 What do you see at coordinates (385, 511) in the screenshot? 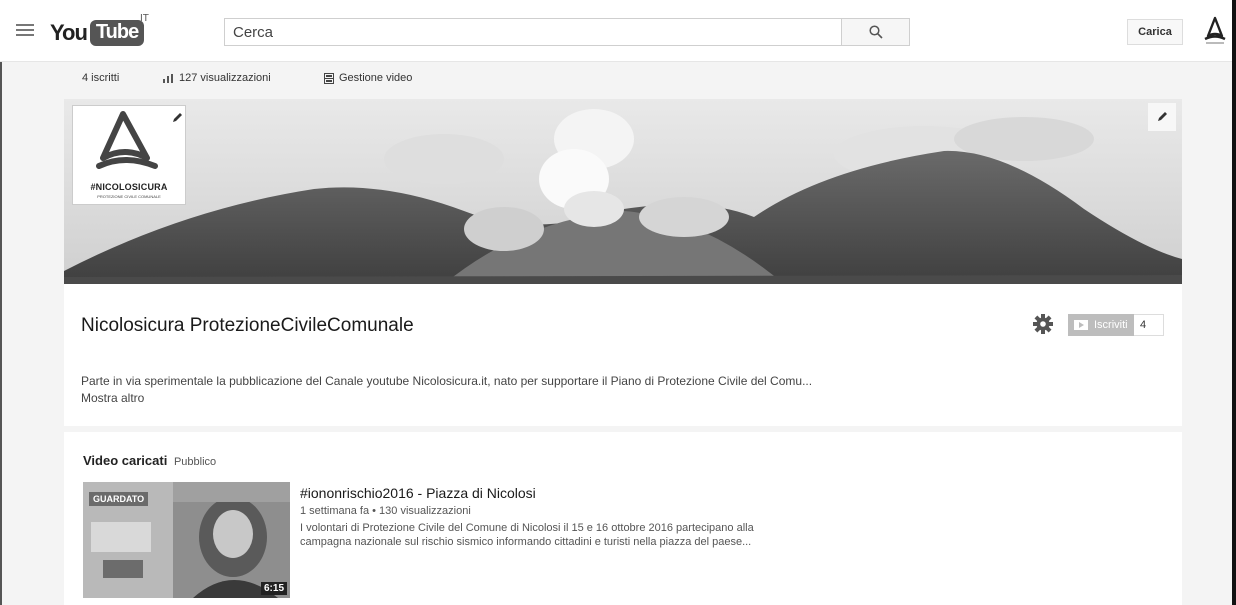
I see `video-meta: 1 settimana fa • 130 visualizzazioni` at bounding box center [385, 511].